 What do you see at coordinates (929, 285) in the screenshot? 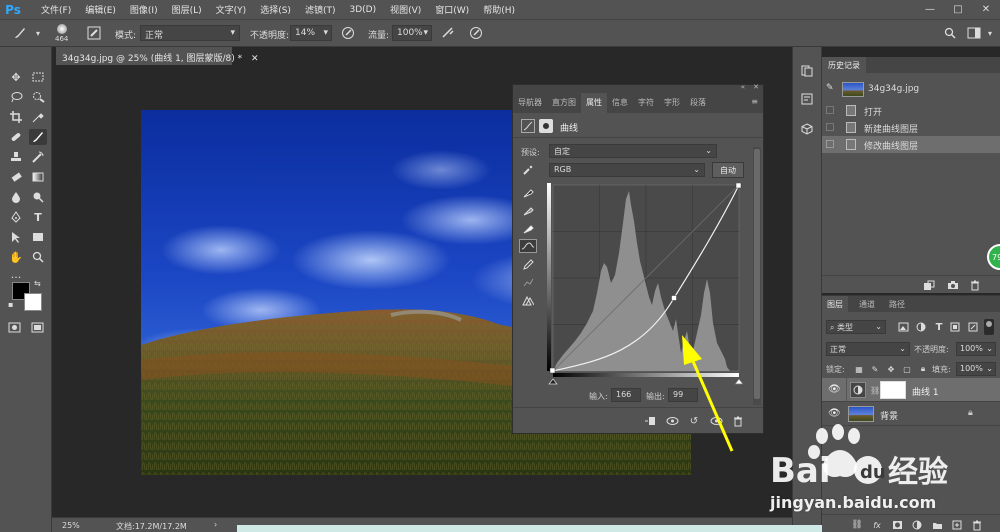
I see `new-document-from-state-icon` at bounding box center [929, 285].